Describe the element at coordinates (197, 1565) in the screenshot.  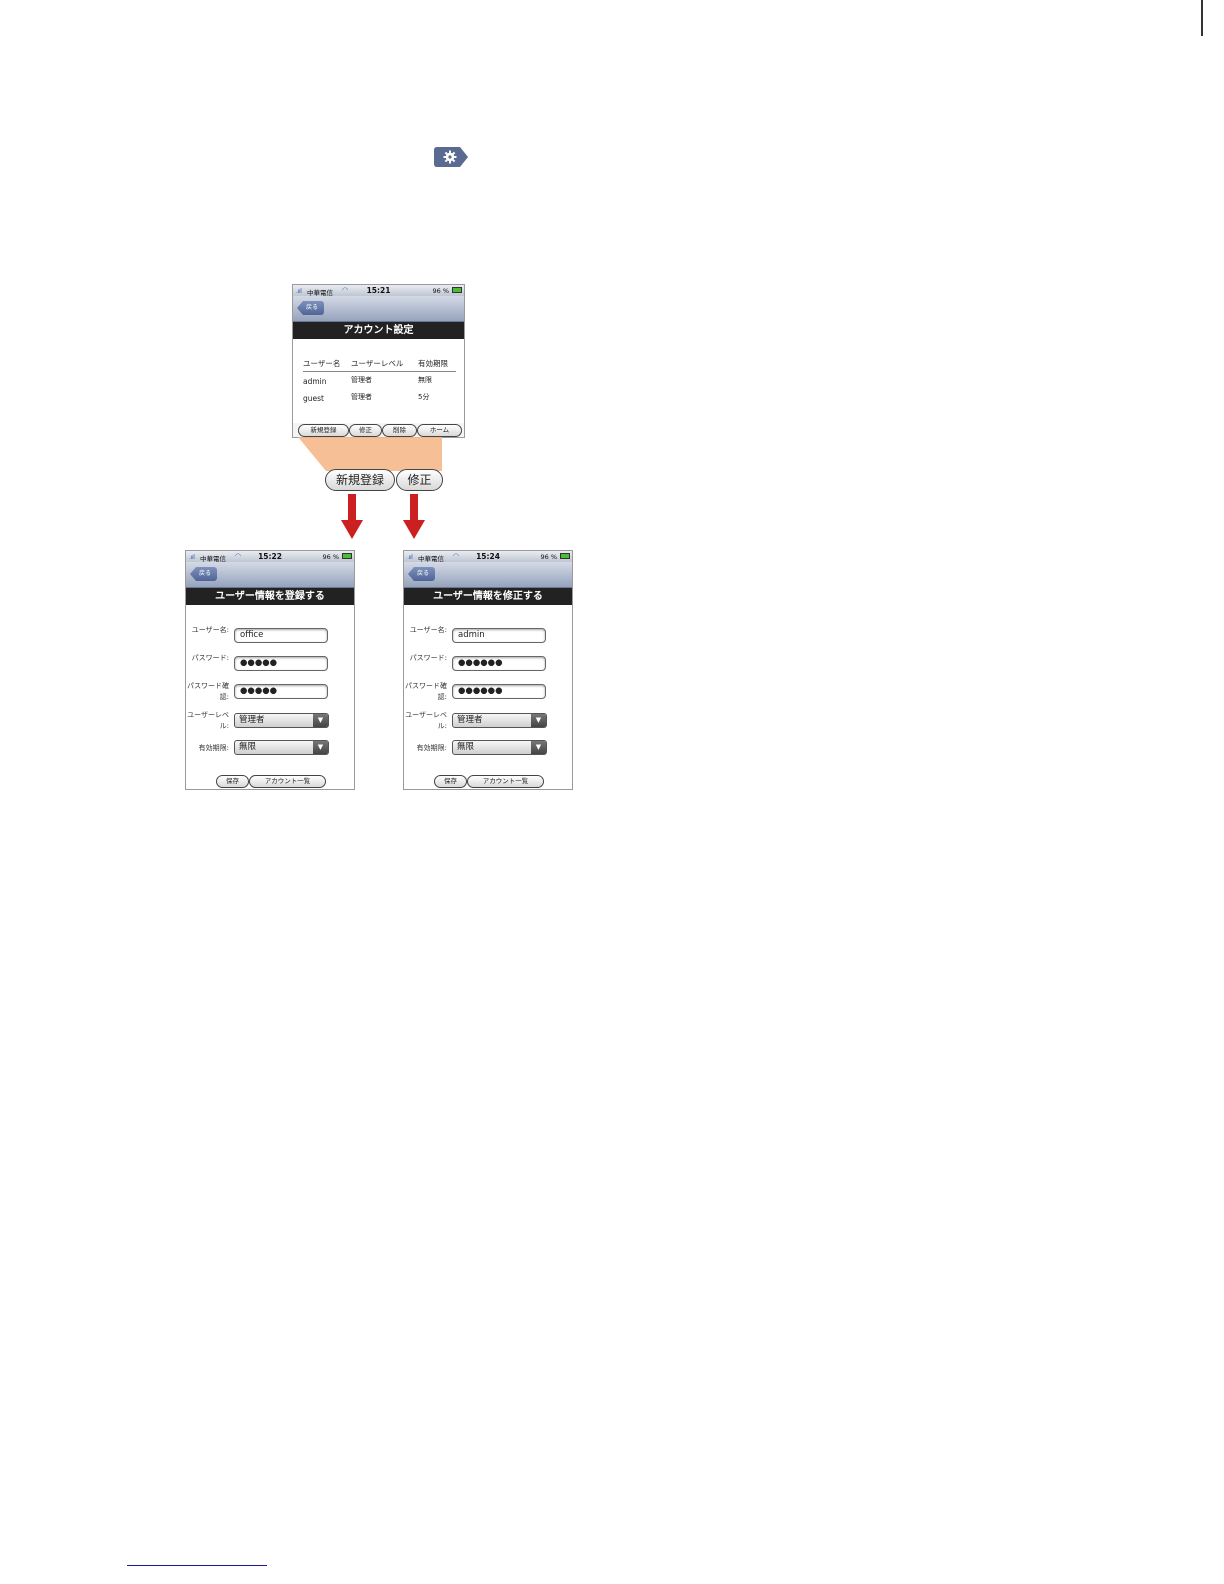
I see `footnote-rule` at that location.